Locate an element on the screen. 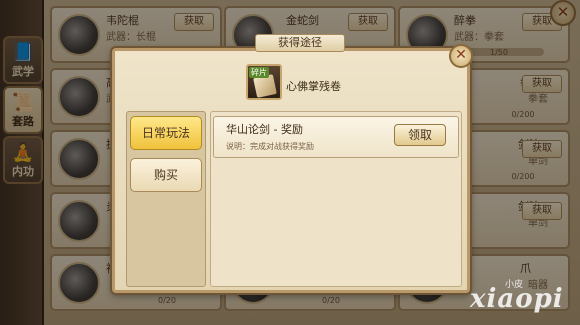 The height and width of the screenshot is (325, 580). item-icon: 碎片 is located at coordinates (264, 82).